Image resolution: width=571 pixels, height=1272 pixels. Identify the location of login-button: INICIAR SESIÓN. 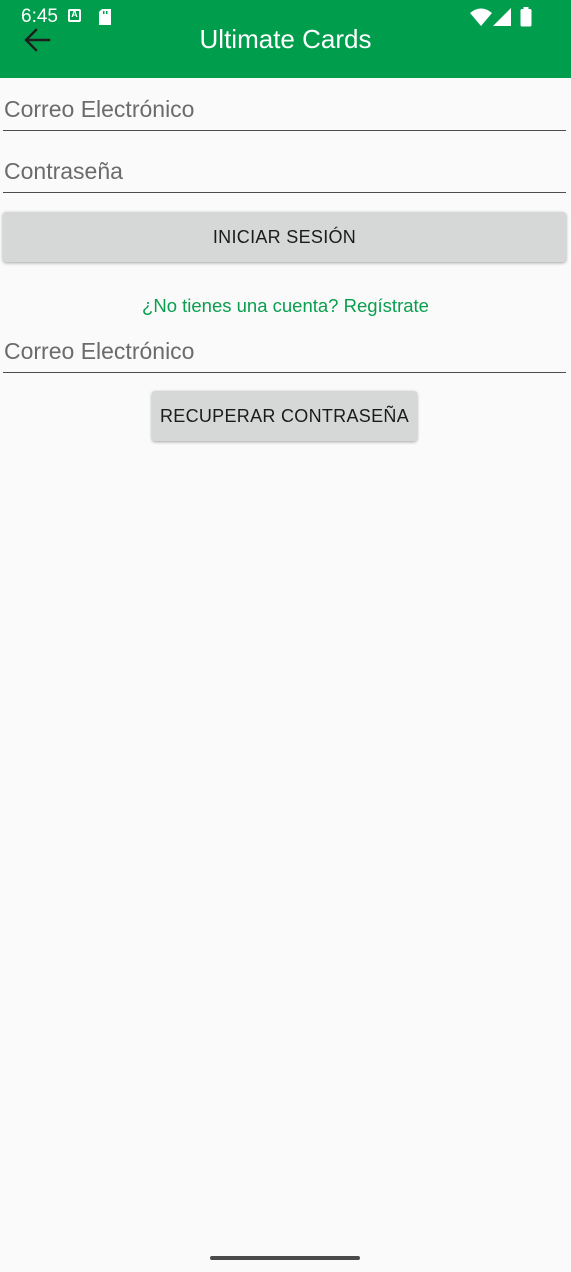
(284, 237).